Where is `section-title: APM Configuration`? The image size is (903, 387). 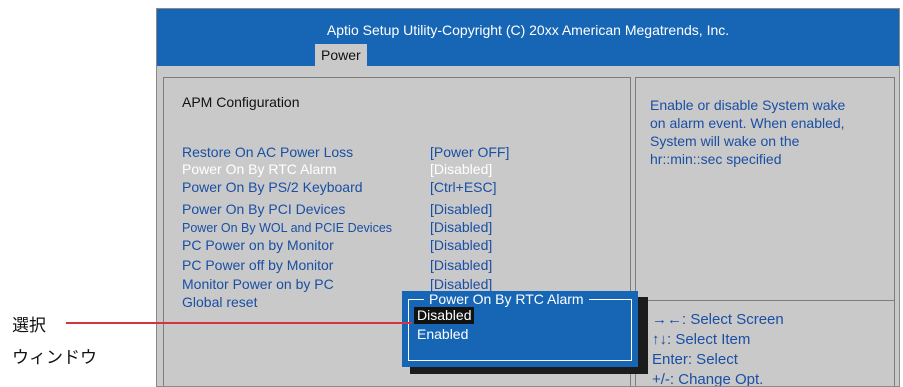
section-title: APM Configuration is located at coordinates (241, 102).